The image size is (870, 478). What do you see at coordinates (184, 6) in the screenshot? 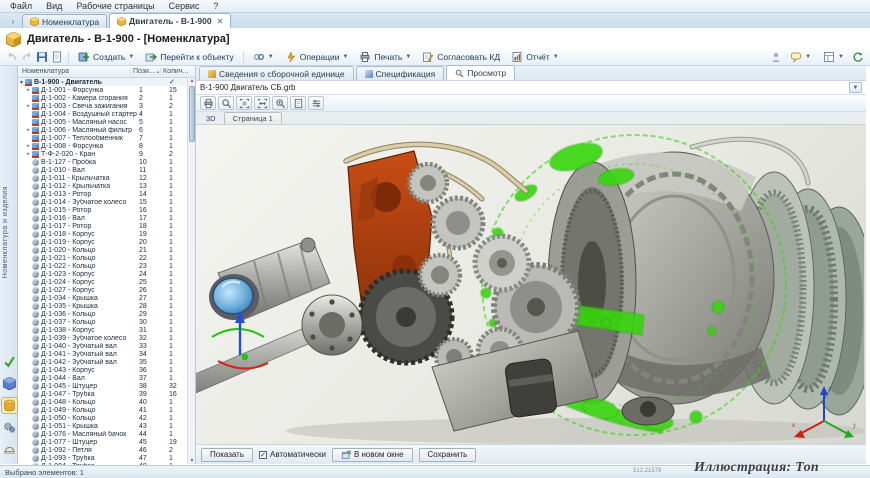
I see `menu-service: Сервис` at bounding box center [184, 6].